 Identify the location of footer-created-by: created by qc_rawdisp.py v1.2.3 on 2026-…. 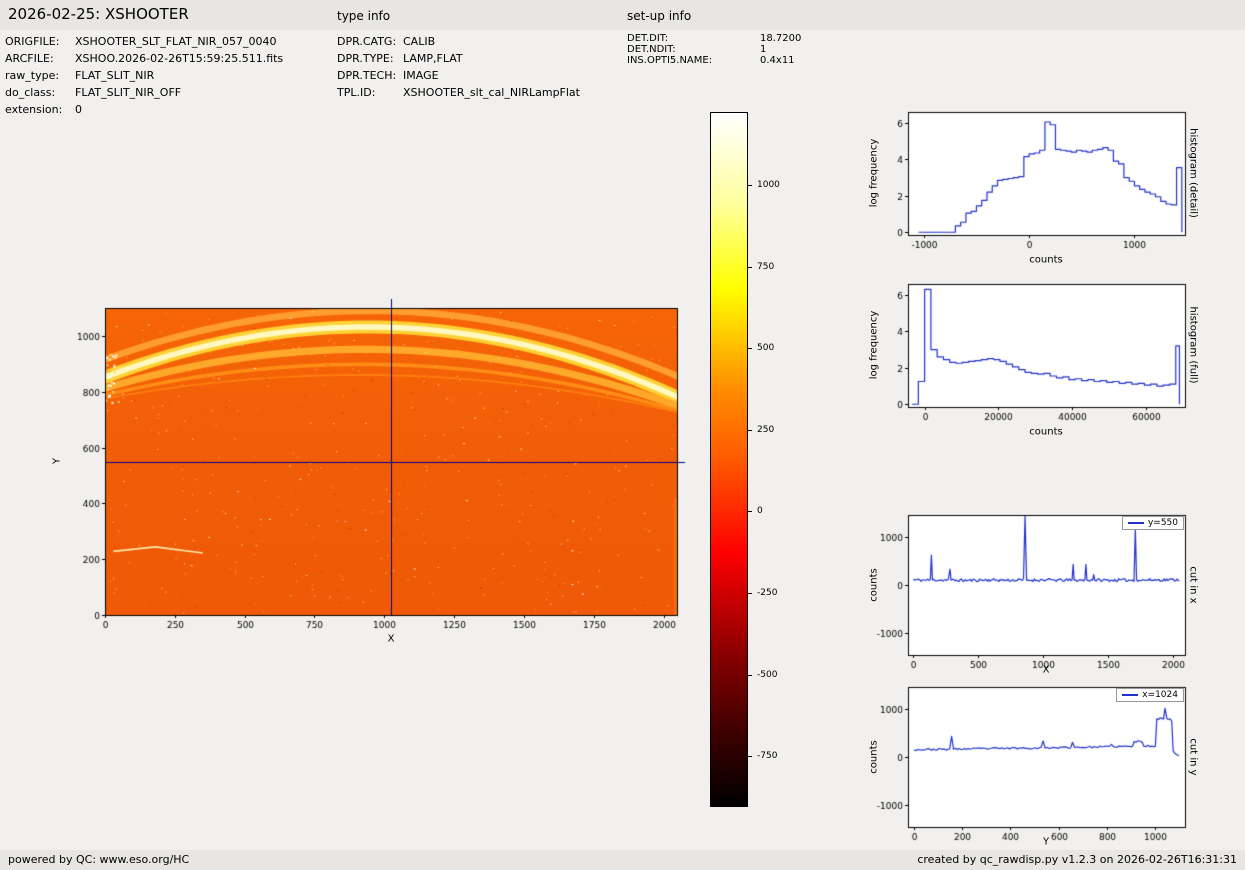
(1077, 859).